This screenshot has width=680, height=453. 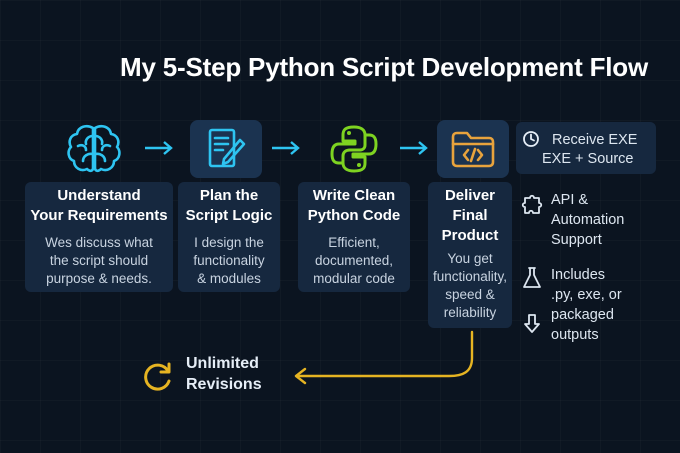 What do you see at coordinates (570, 200) in the screenshot?
I see `feature-api-line: API &` at bounding box center [570, 200].